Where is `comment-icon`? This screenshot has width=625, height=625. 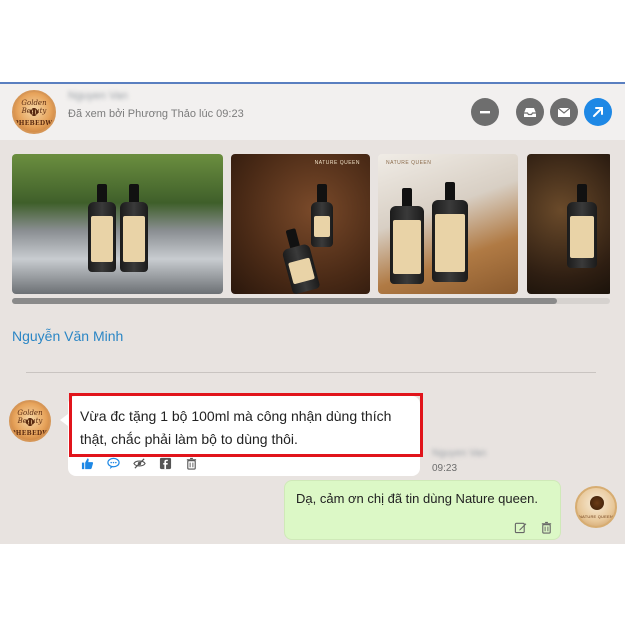
comment-icon is located at coordinates (113, 463).